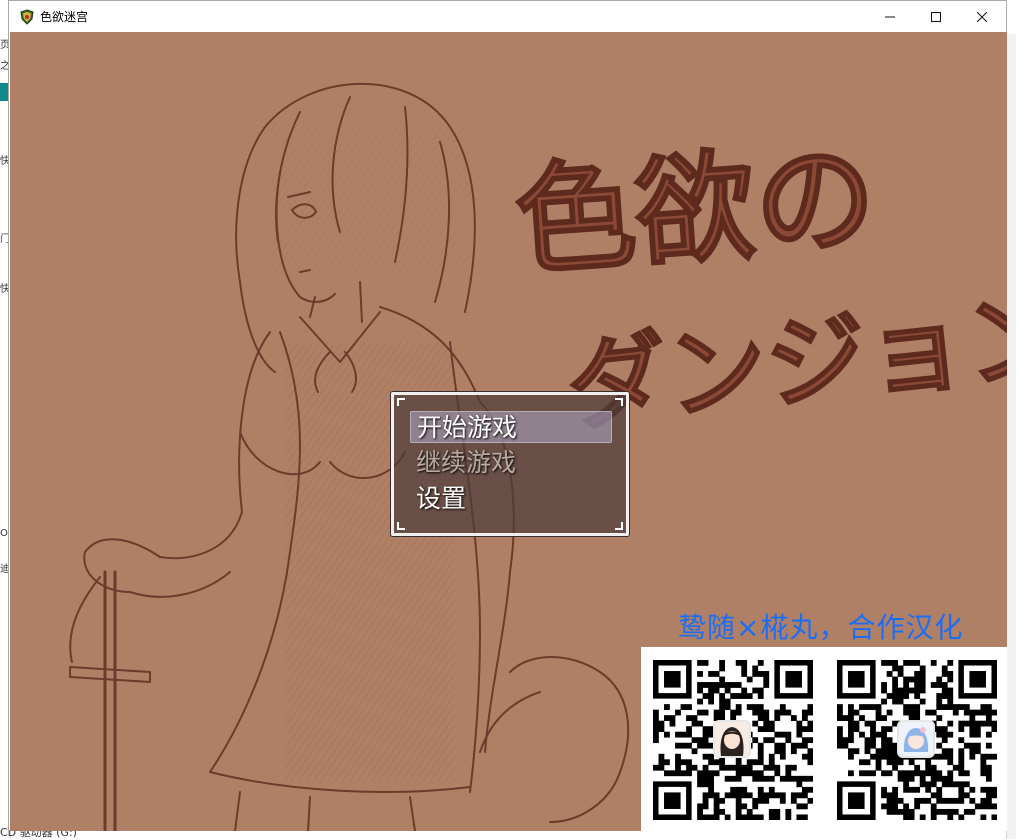 The image size is (1016, 840). I want to click on avatar-blue-hair-icon, so click(916, 739).